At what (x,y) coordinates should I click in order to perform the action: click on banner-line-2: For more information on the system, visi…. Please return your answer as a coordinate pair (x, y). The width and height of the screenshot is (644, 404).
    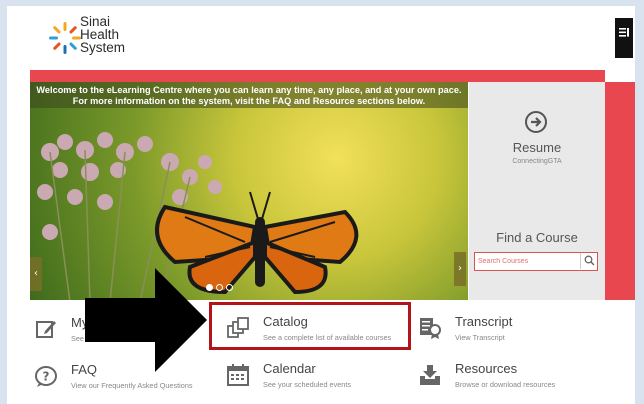
    Looking at the image, I should click on (249, 101).